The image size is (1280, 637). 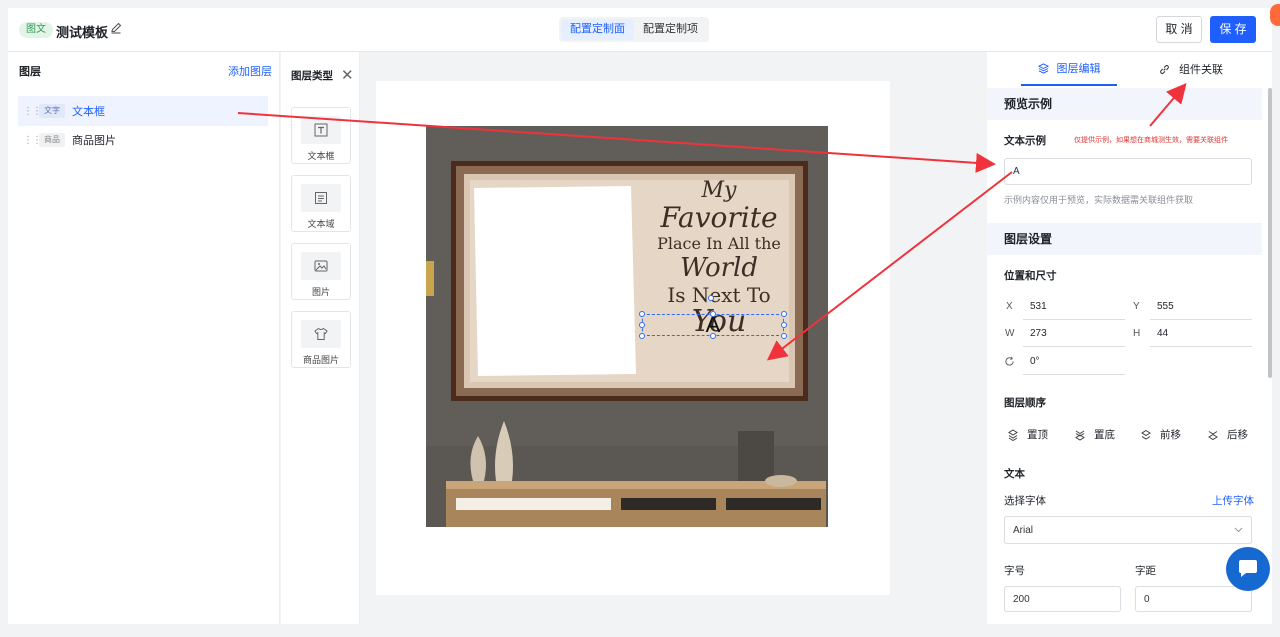 What do you see at coordinates (1191, 69) in the screenshot?
I see `tab-component-link: 组件关联` at bounding box center [1191, 69].